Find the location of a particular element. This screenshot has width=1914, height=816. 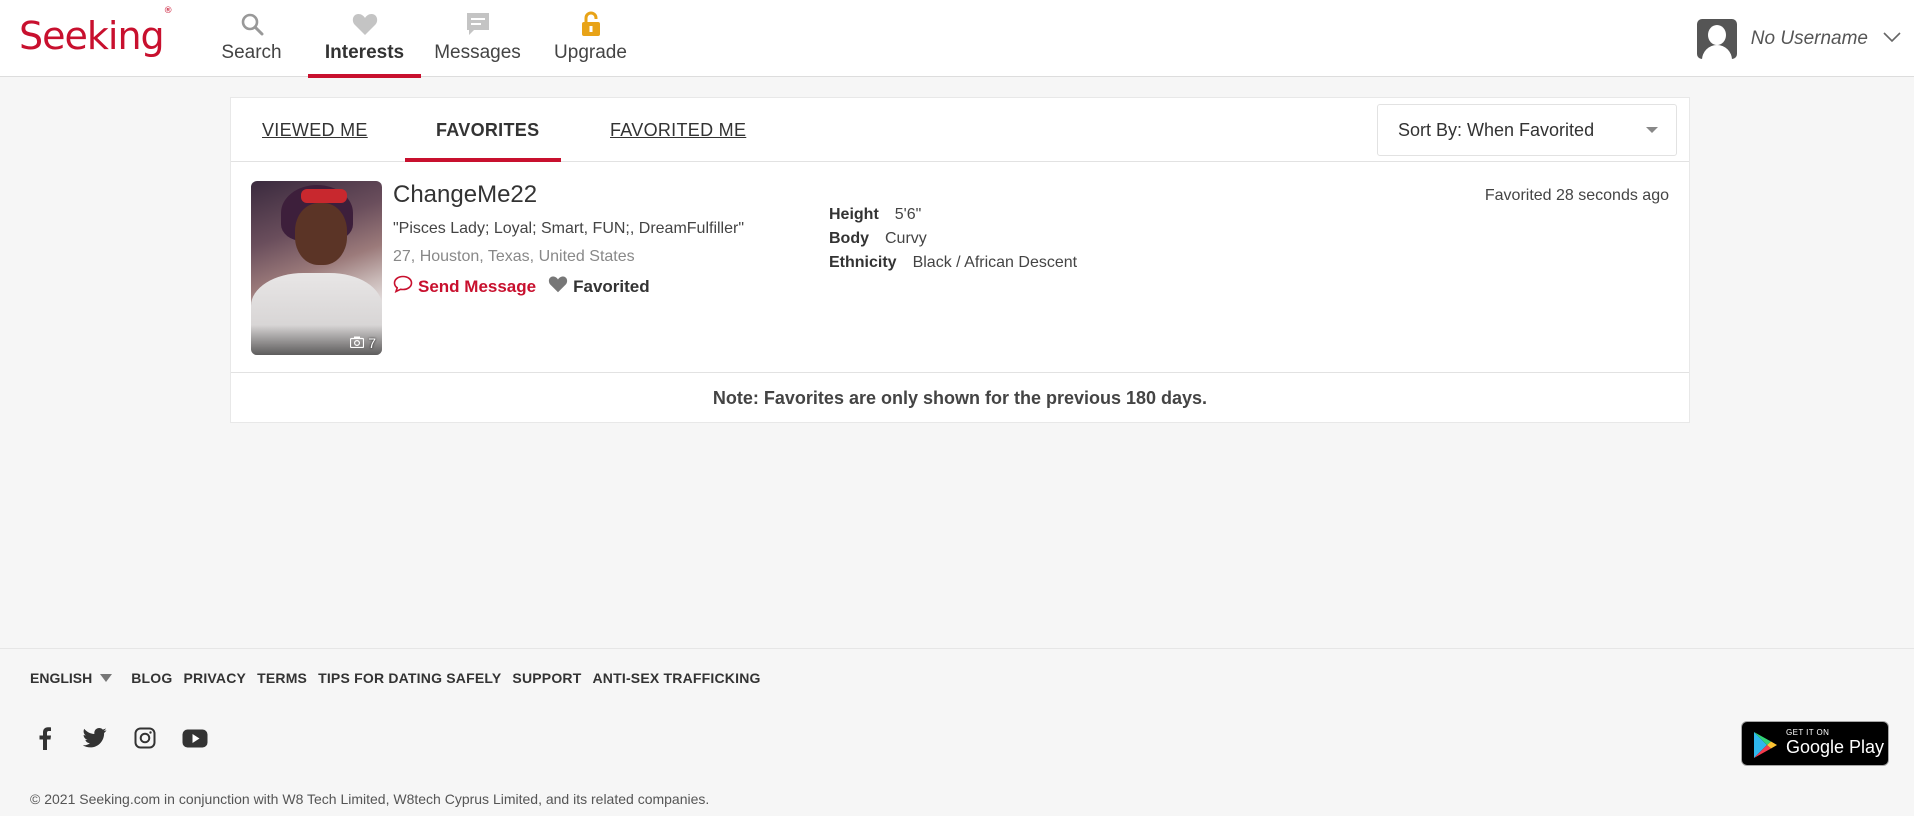

sort-dropdown: Sort By: When Favorited is located at coordinates (1527, 130).